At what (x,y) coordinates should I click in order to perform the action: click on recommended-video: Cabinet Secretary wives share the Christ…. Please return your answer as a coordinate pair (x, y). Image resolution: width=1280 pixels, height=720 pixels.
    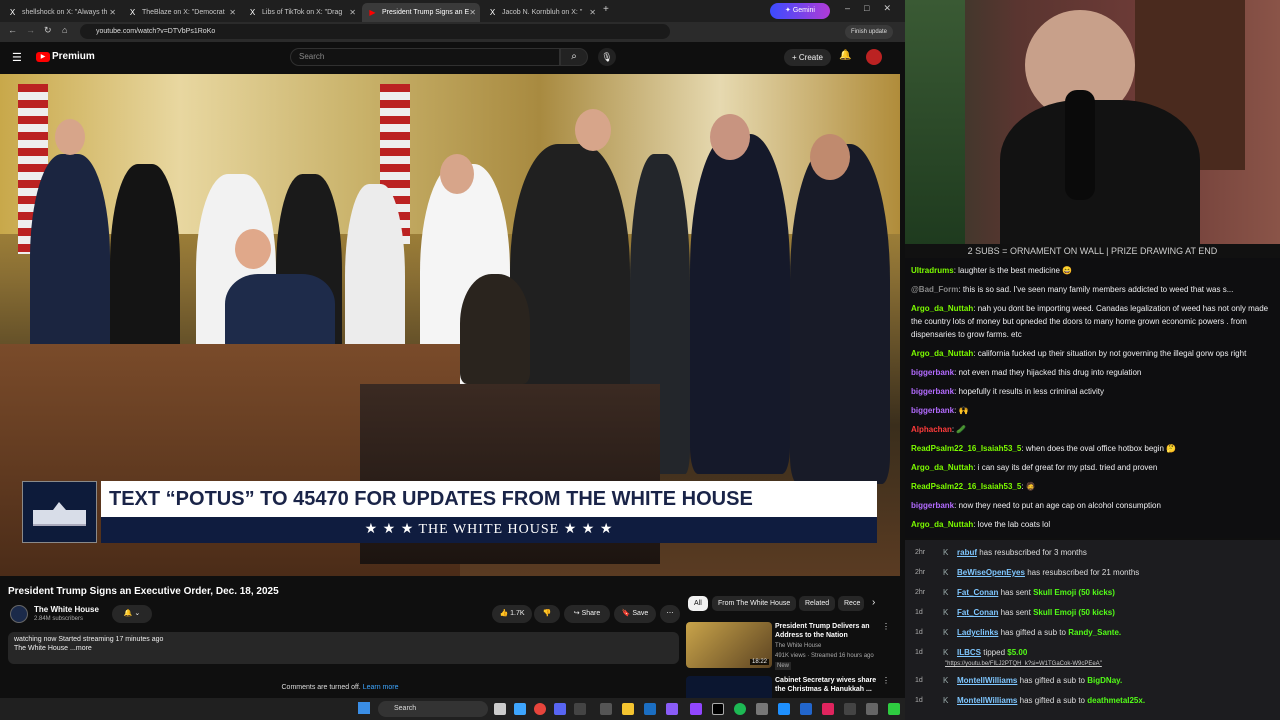
    Looking at the image, I should click on (791, 687).